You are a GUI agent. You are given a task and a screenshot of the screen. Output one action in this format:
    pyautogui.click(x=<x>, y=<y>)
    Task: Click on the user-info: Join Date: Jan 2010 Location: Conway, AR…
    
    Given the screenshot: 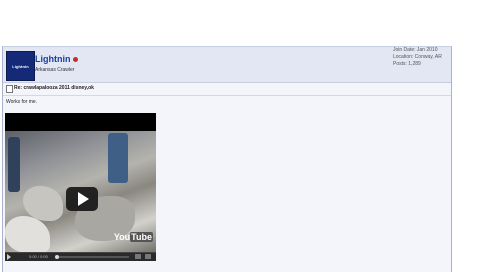 What is the action you would take?
    pyautogui.click(x=420, y=57)
    